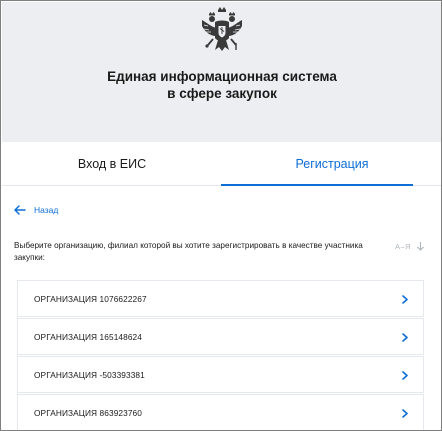 This screenshot has height=431, width=442. I want to click on page-title-line-2: в сфере закупок, so click(222, 93).